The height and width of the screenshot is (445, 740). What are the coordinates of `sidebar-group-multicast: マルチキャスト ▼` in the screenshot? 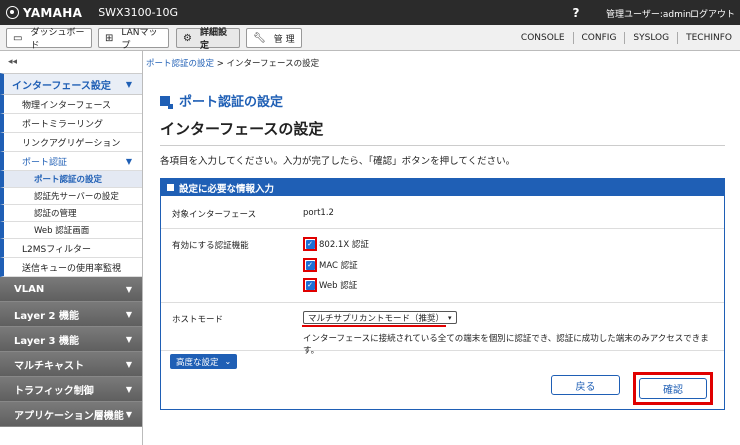 It's located at (71, 364).